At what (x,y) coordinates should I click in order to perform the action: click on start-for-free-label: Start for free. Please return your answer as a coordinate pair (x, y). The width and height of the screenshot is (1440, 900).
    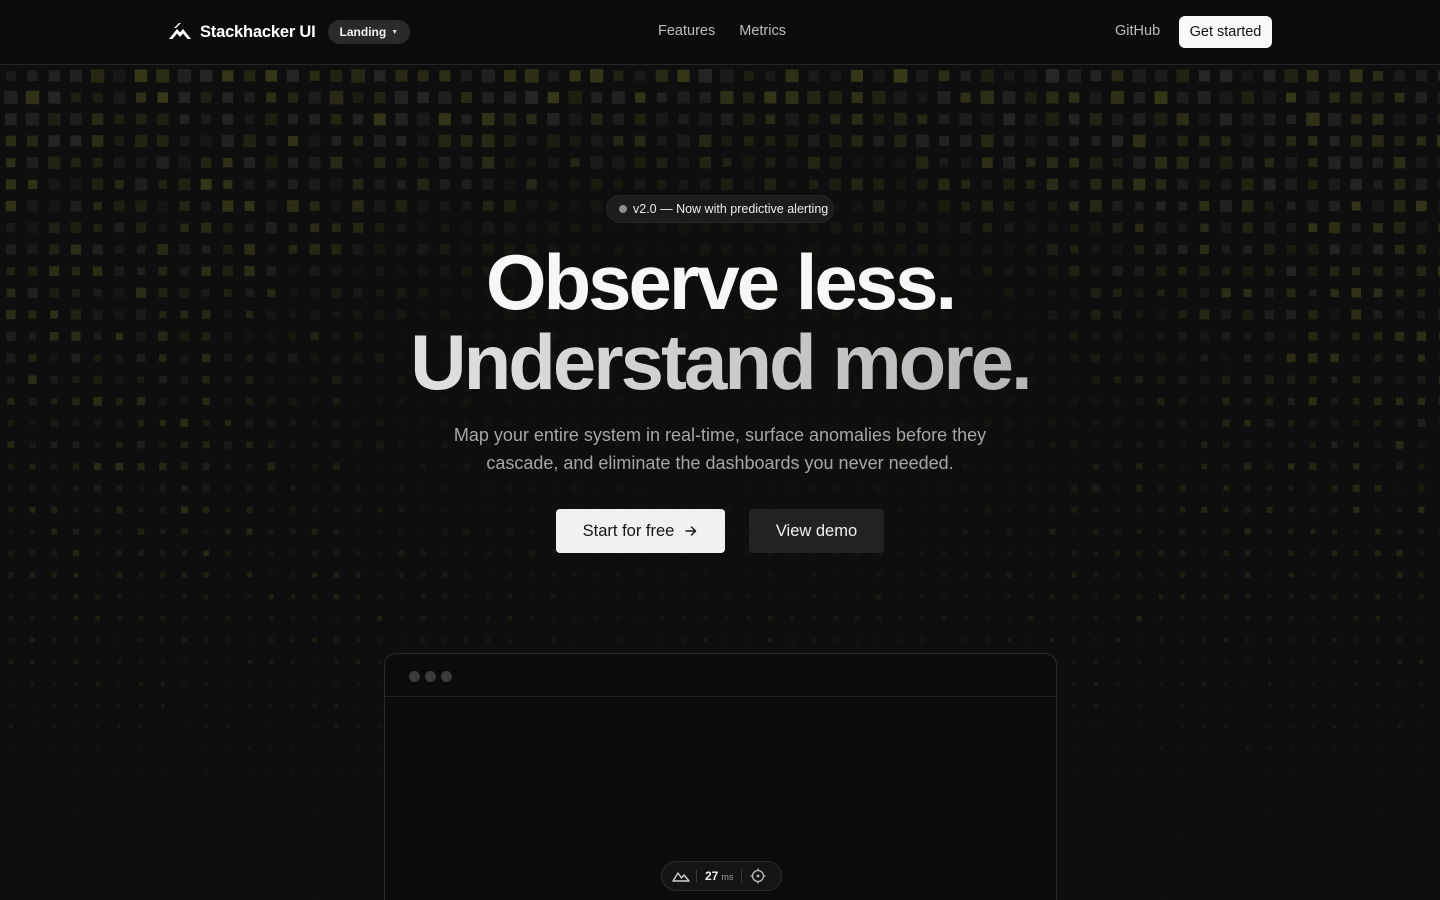
    Looking at the image, I should click on (628, 530).